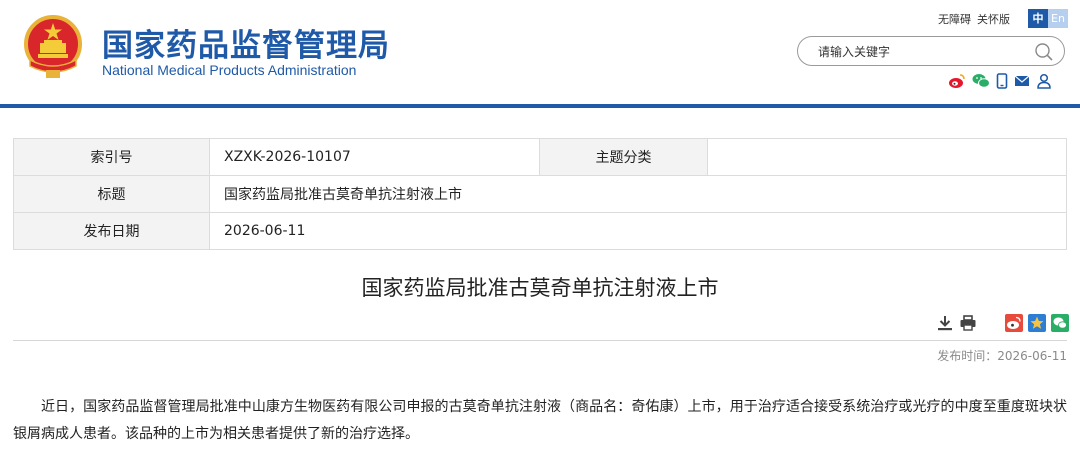  Describe the element at coordinates (981, 81) in the screenshot. I see `wechat-icon` at that location.